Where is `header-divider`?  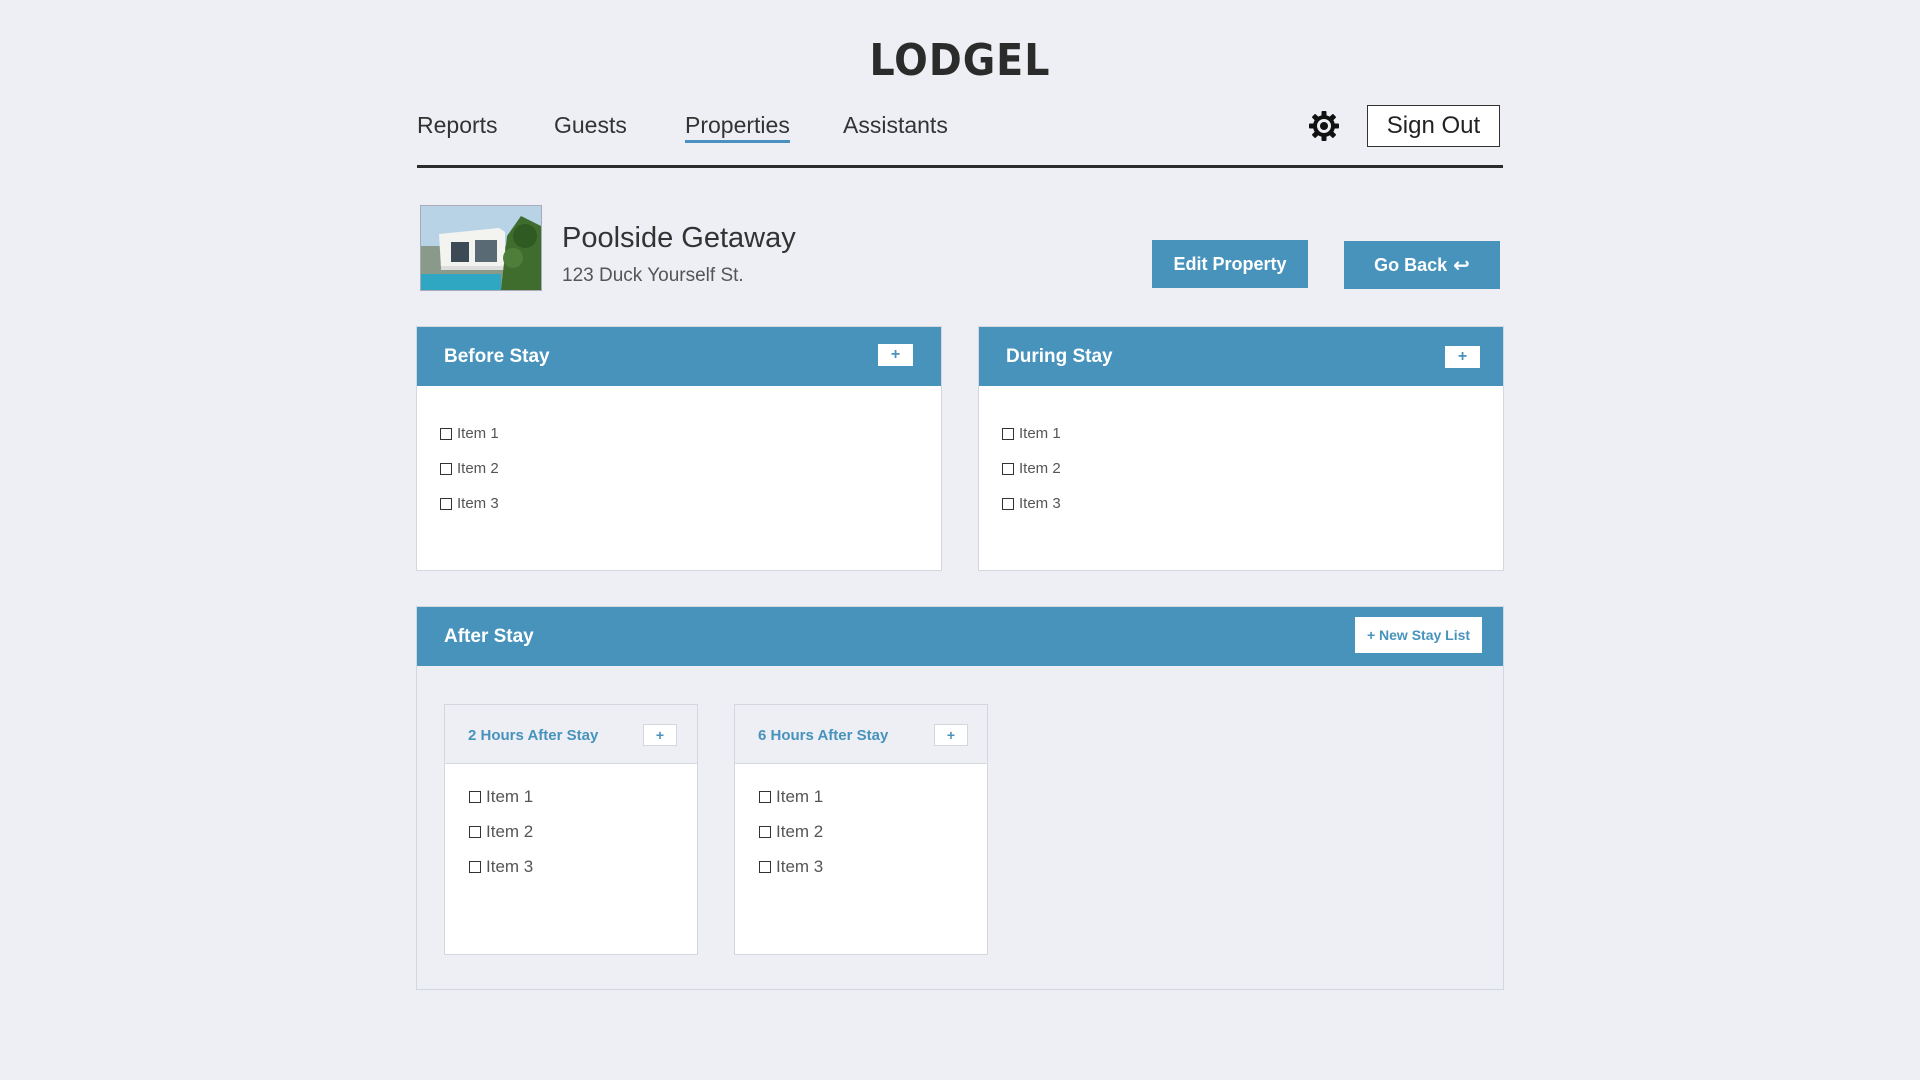 header-divider is located at coordinates (960, 166).